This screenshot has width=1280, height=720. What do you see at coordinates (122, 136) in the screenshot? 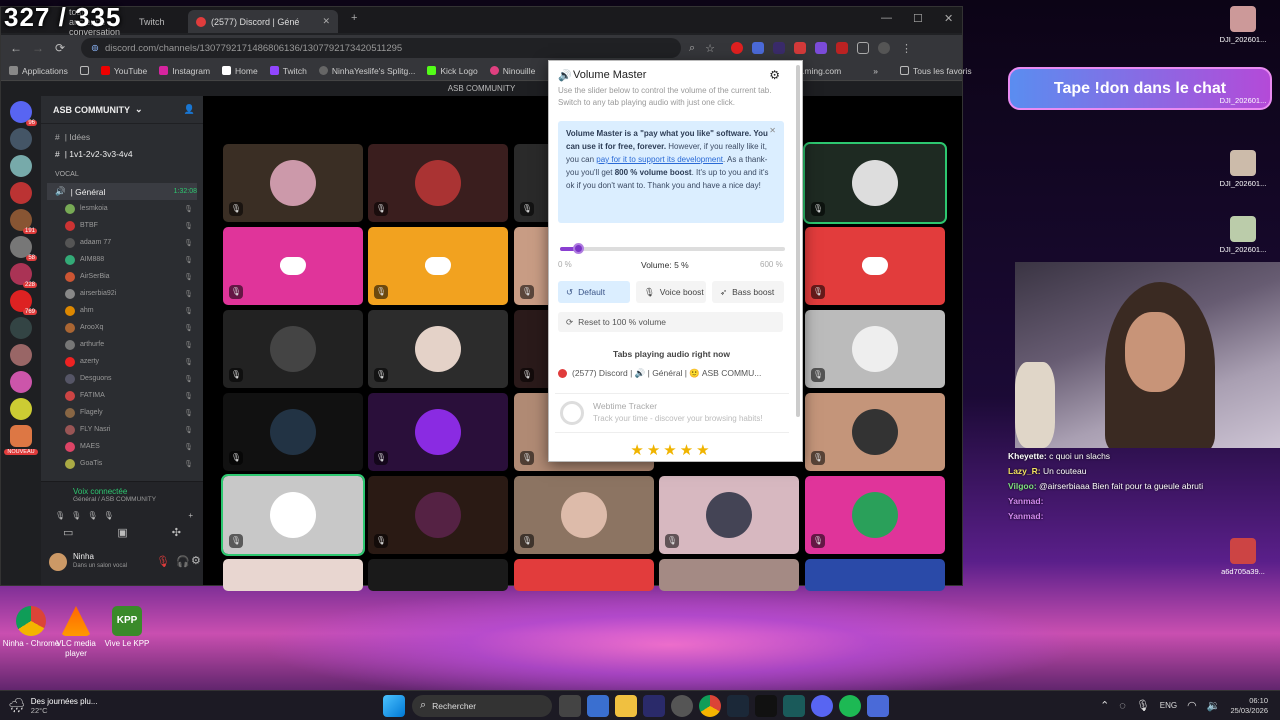
I see `channel-ideas: # | Idées` at bounding box center [122, 136].